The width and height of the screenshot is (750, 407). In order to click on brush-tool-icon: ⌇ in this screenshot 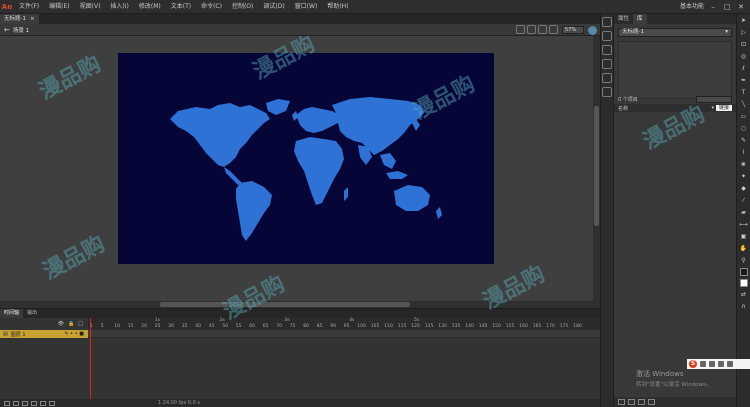, I will do `click(743, 152)`.